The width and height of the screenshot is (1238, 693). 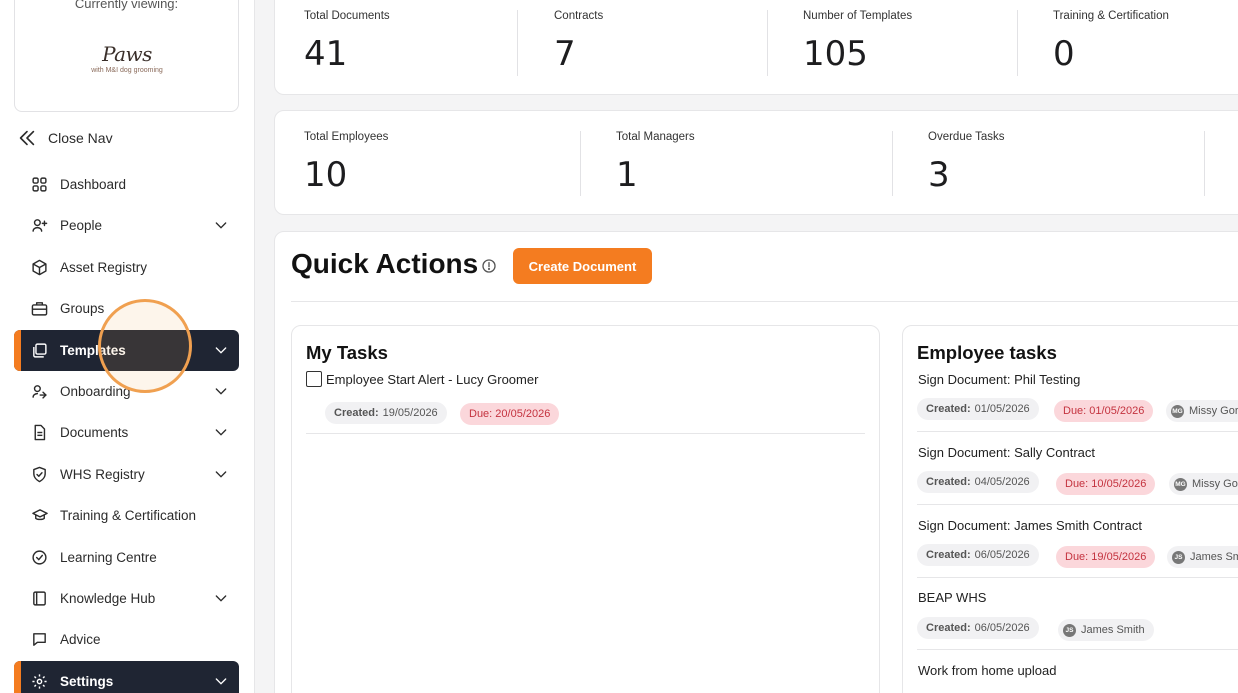 What do you see at coordinates (347, 352) in the screenshot?
I see `my-tasks-title: My Tasks` at bounding box center [347, 352].